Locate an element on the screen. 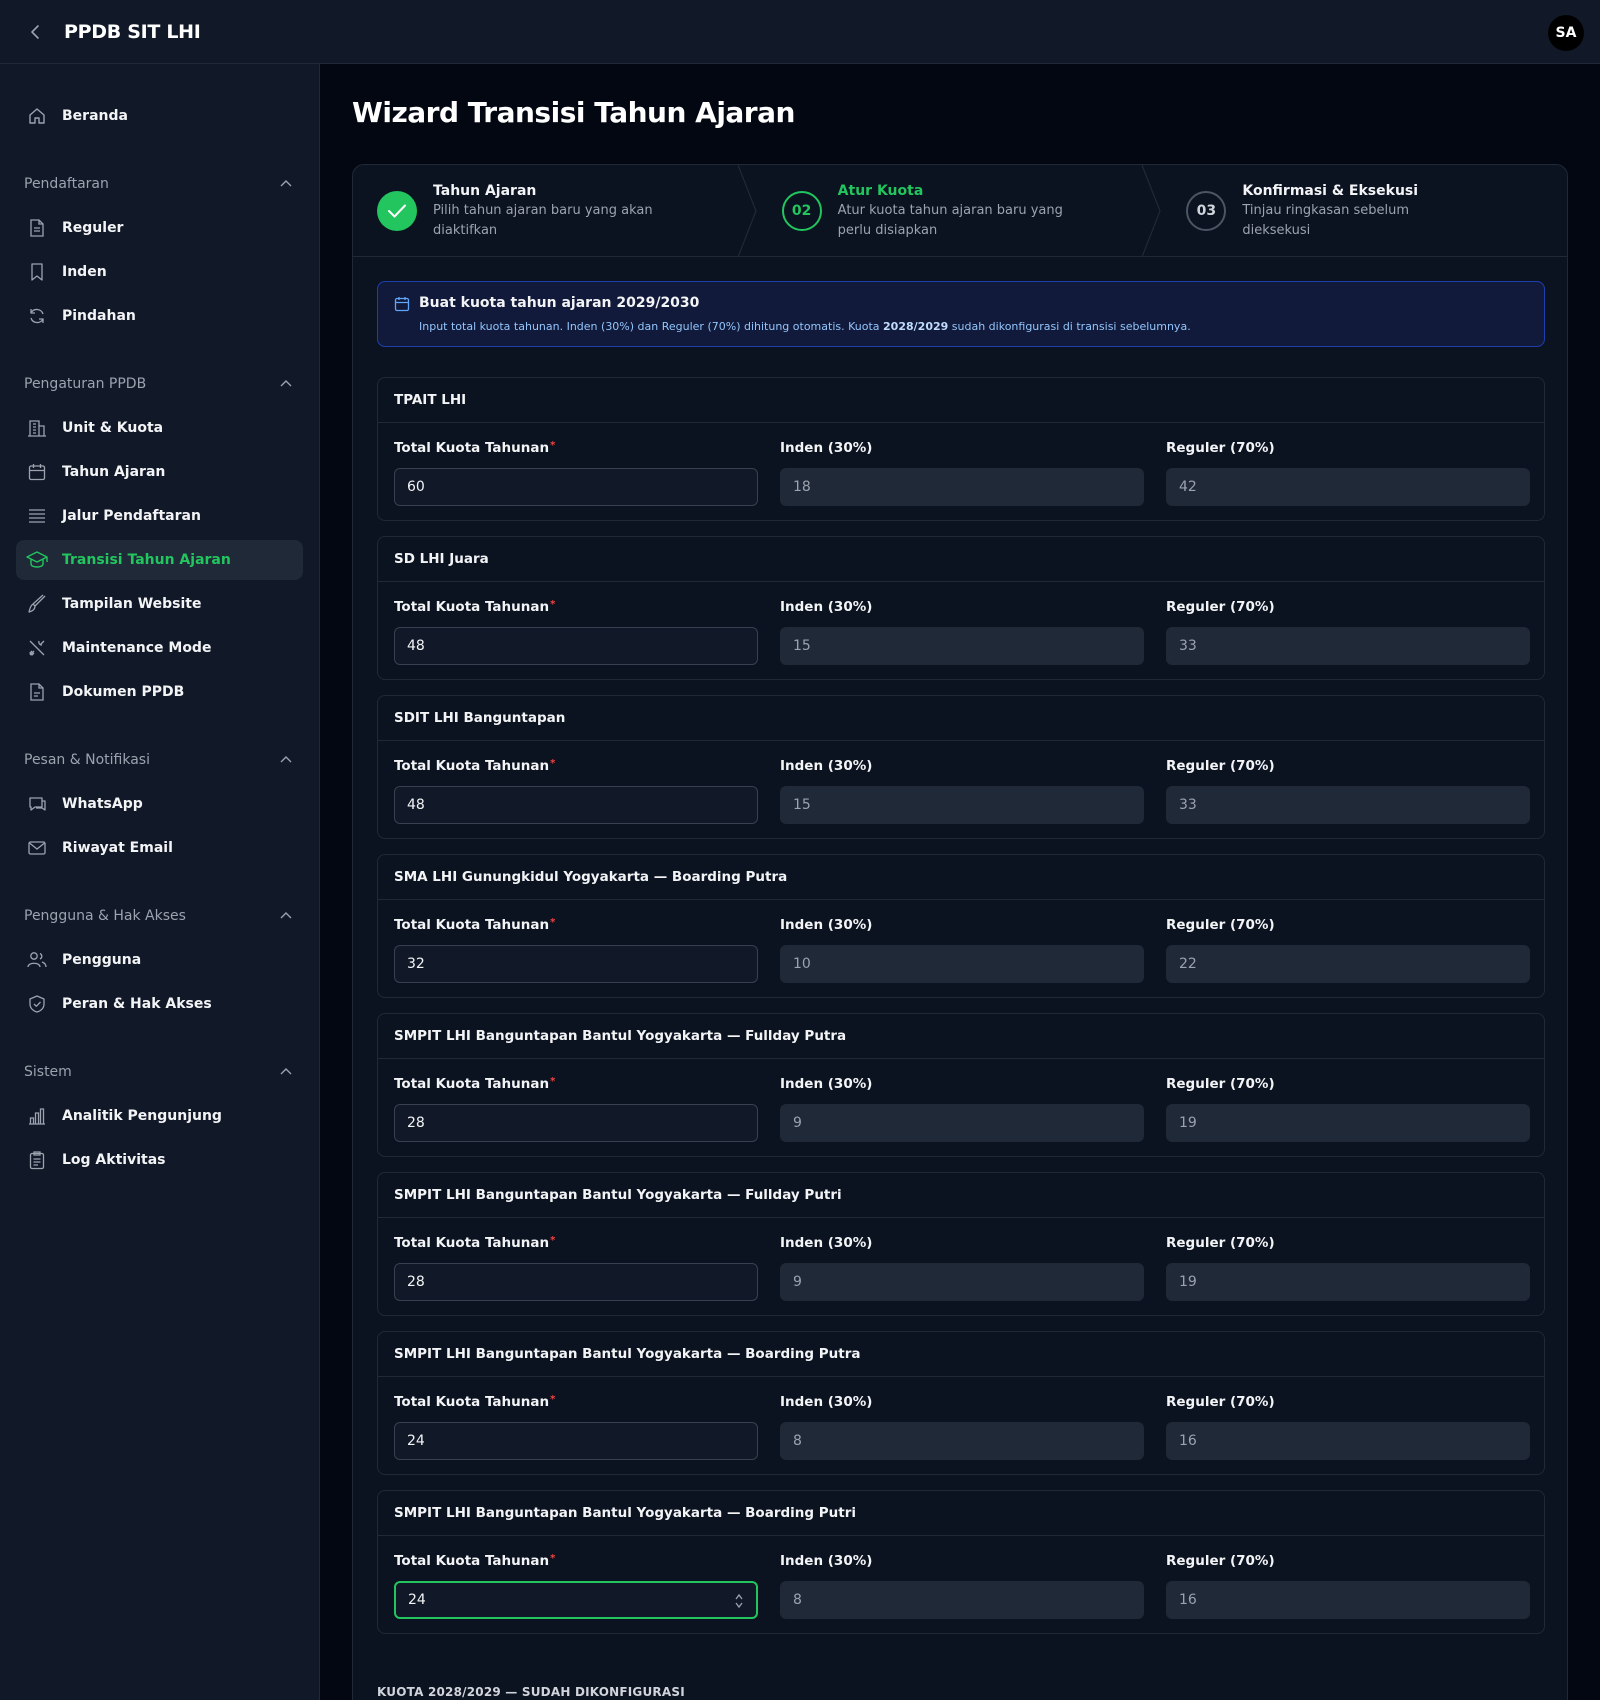  inden-quota-field: Inden (30%) 8 is located at coordinates (962, 1427).